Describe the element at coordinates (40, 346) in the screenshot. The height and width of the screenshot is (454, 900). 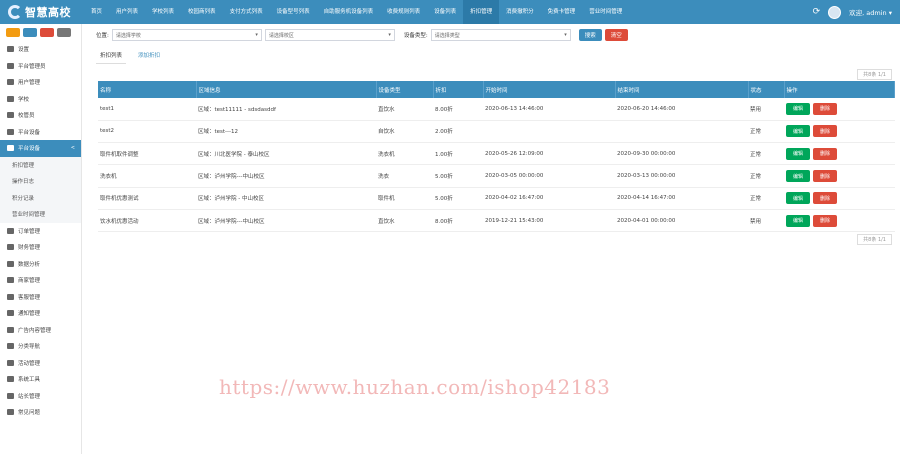
I see `sidebar-item: 分类导航` at that location.